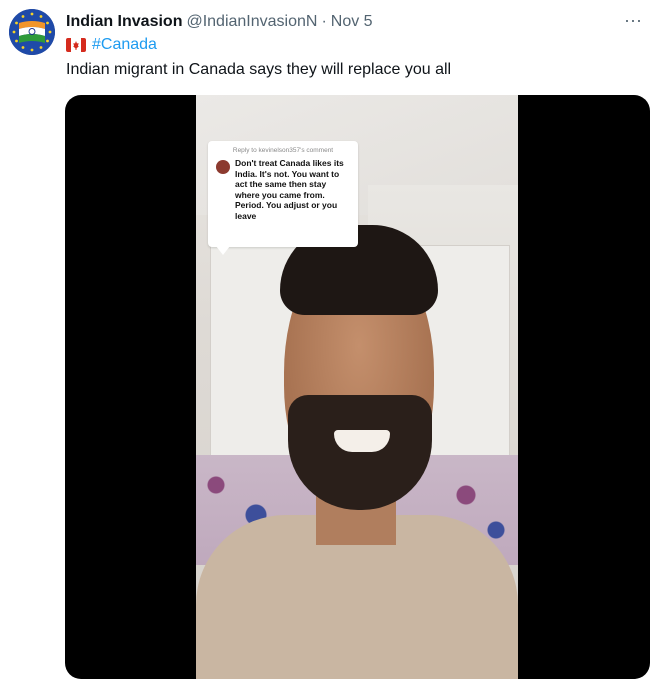 This screenshot has height=686, width=660. I want to click on canada-flag-icon, so click(76, 45).